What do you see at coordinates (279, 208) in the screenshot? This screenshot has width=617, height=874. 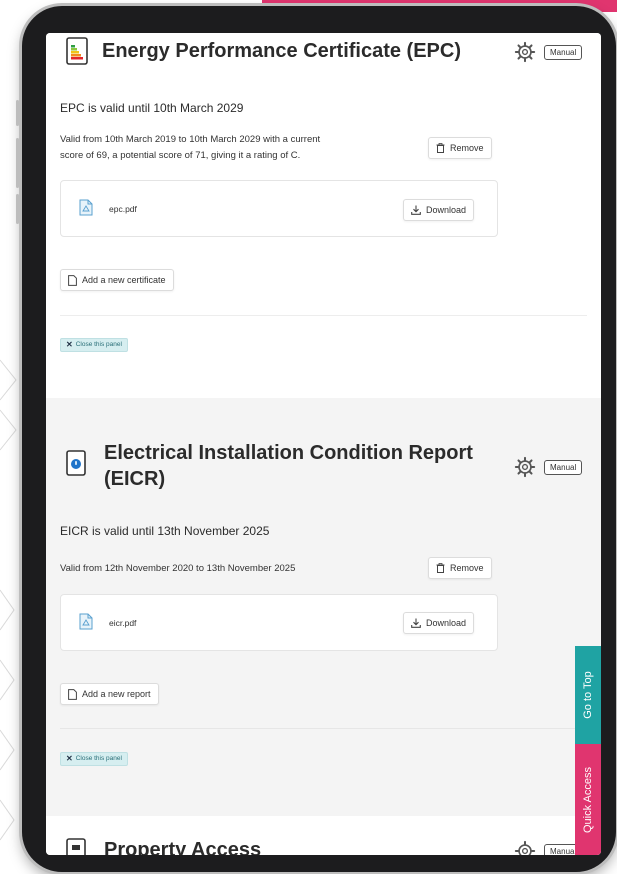 I see `epc-file-card: epc.pdf Download` at bounding box center [279, 208].